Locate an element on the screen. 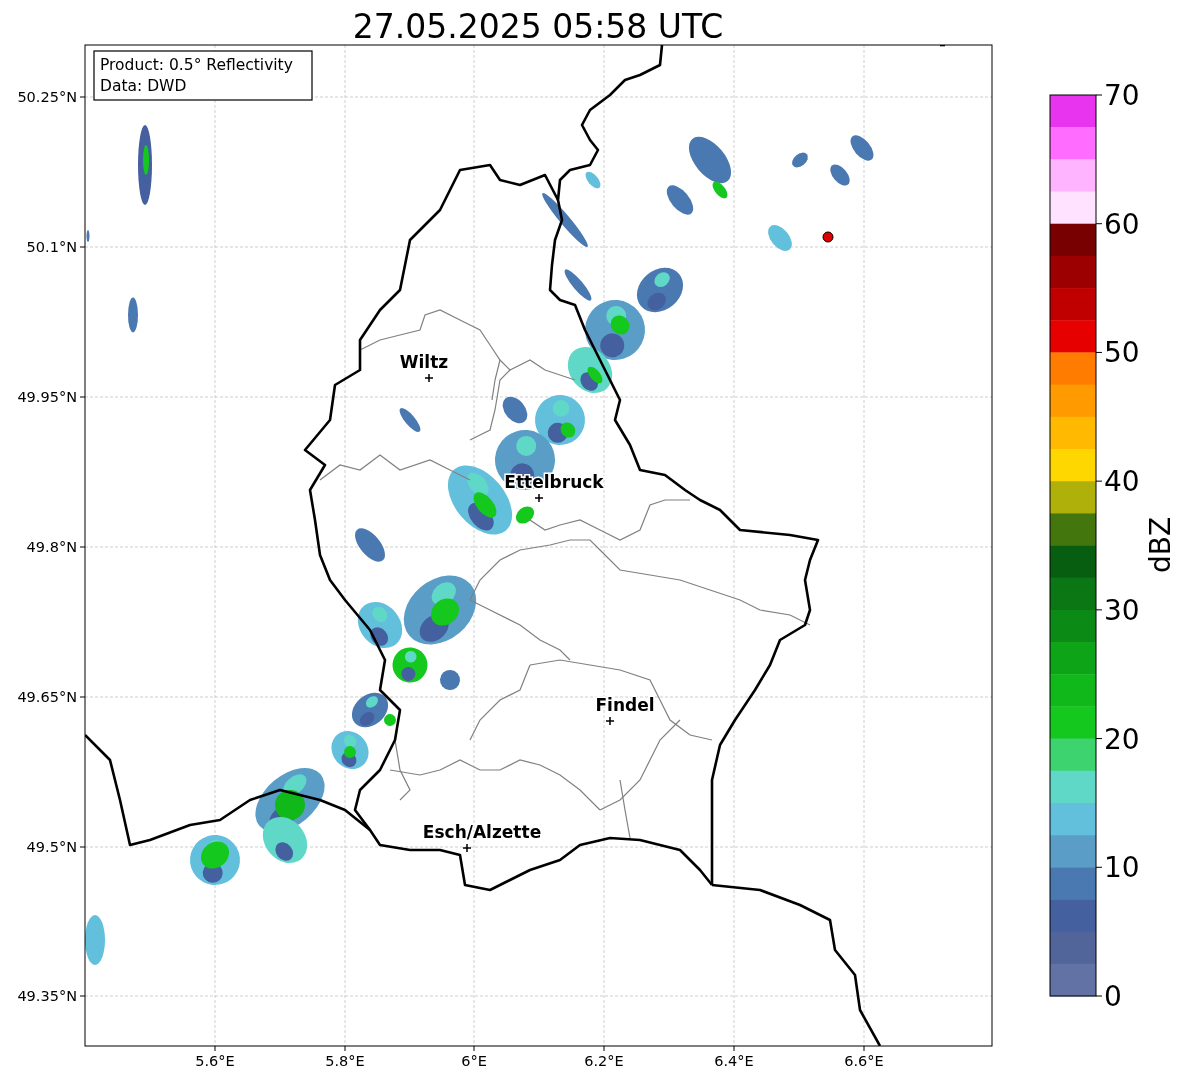 This screenshot has height=1081, width=1184. latitude-tick-label: 49.95°N is located at coordinates (47, 397).